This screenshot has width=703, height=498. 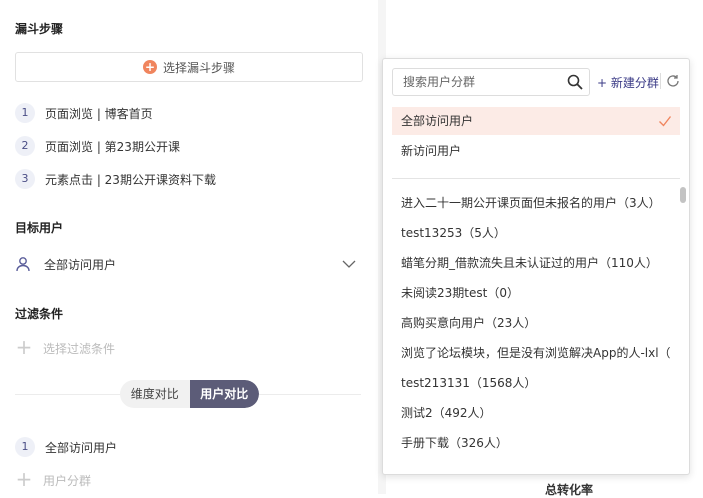 I want to click on option-label: 全部访问用户, so click(x=437, y=121).